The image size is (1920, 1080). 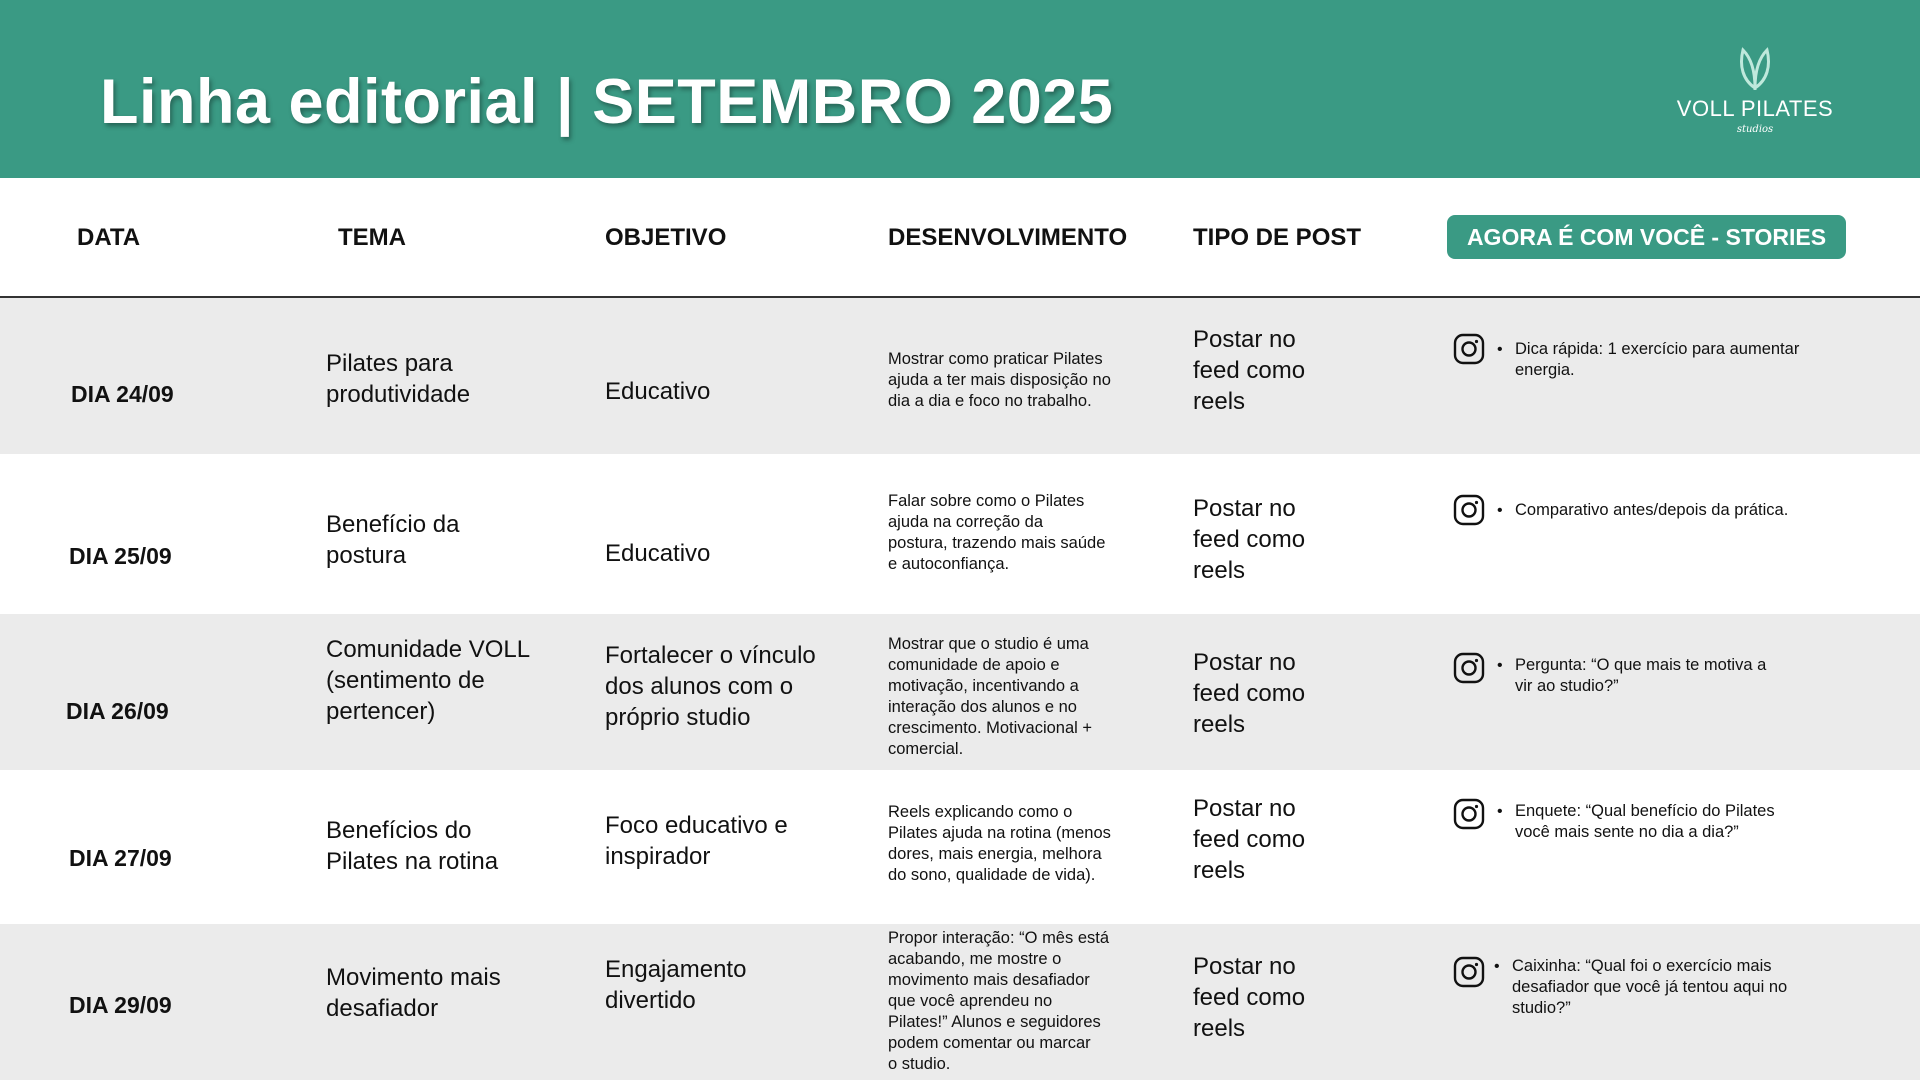 What do you see at coordinates (735, 841) in the screenshot?
I see `row-objetivo: Foco educativo e inspirador` at bounding box center [735, 841].